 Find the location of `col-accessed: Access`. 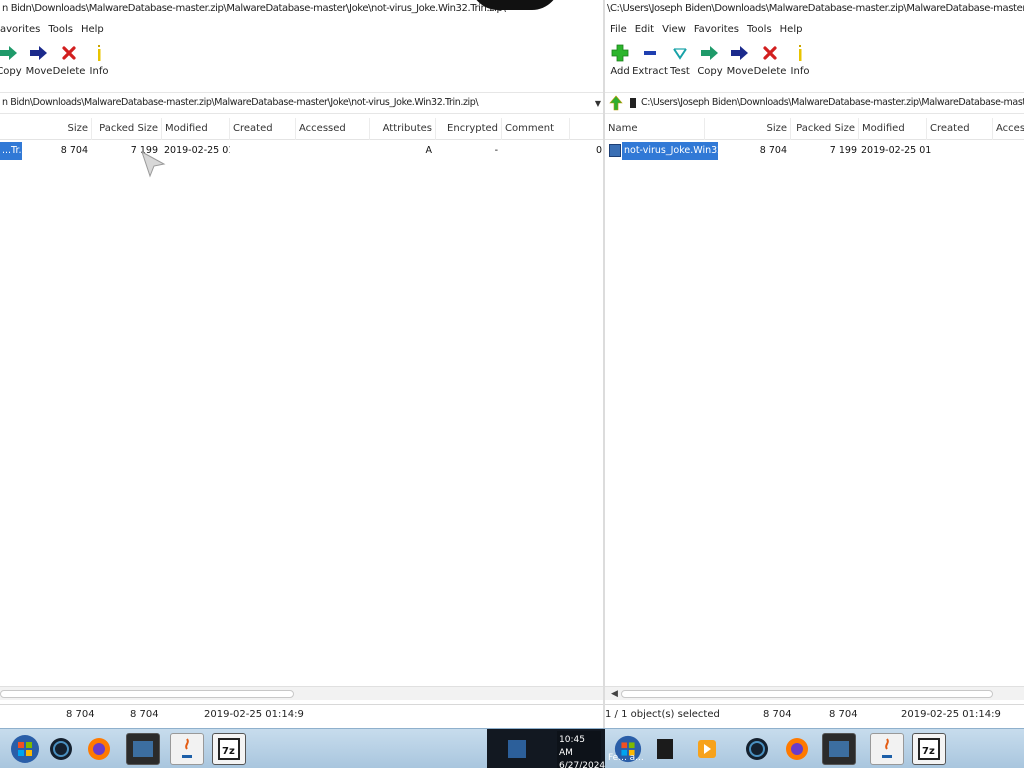

col-accessed: Access is located at coordinates (1008, 129).